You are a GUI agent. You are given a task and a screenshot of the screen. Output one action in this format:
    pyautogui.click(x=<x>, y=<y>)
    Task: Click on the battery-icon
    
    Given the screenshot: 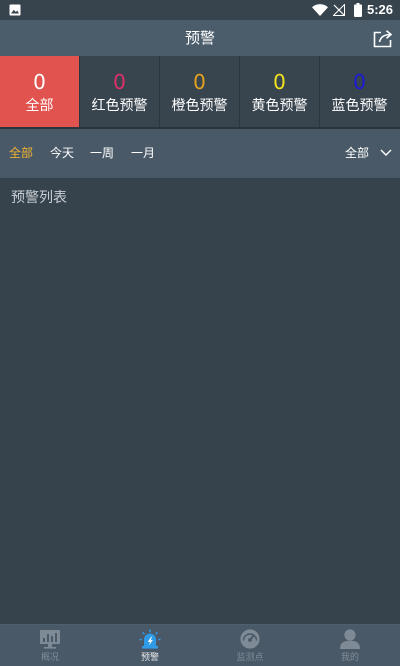 What is the action you would take?
    pyautogui.click(x=358, y=10)
    